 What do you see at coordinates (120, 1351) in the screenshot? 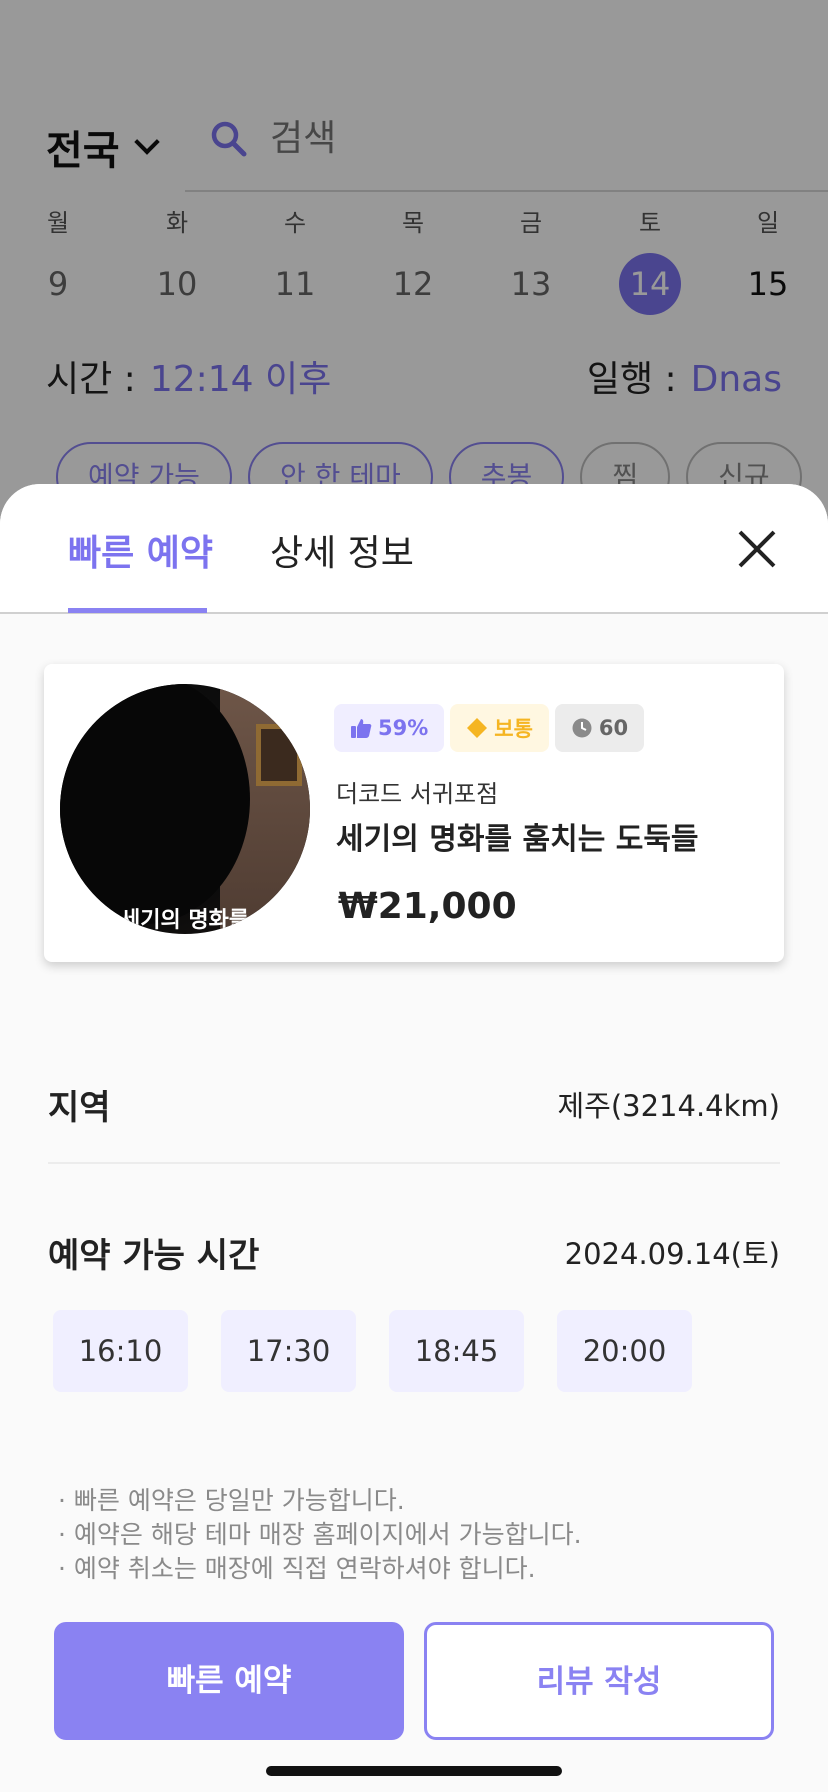
I see `time-slot: 16:10` at bounding box center [120, 1351].